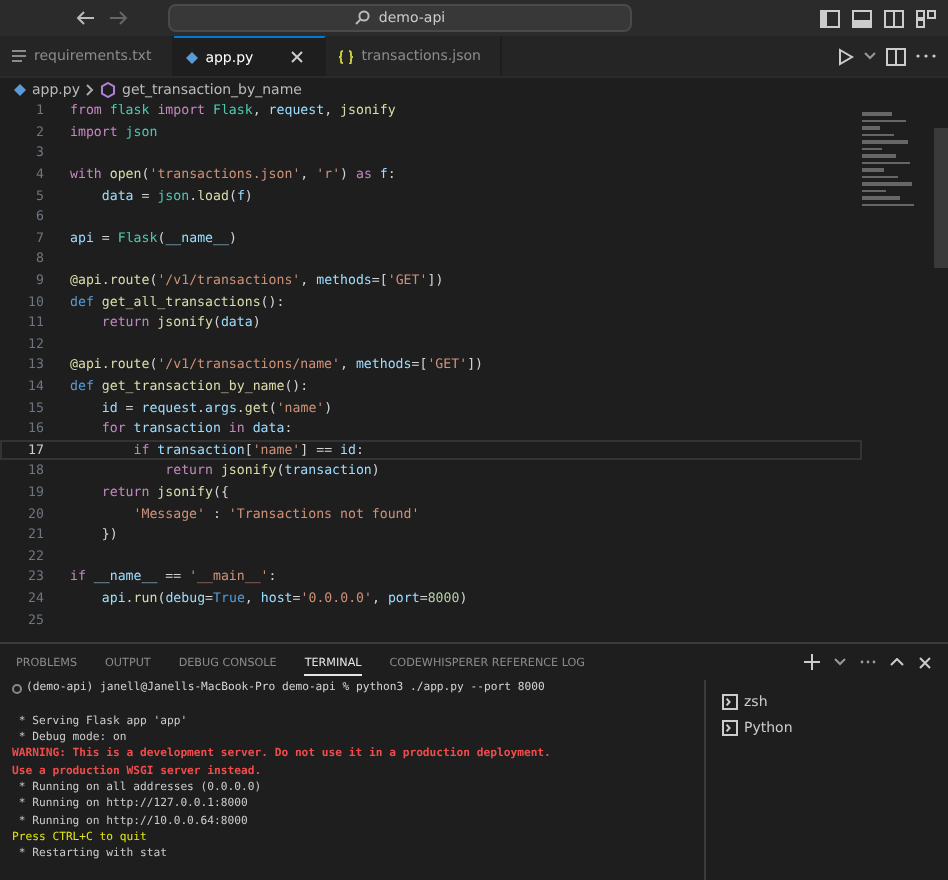 The height and width of the screenshot is (880, 948). Describe the element at coordinates (19, 56) in the screenshot. I see `text-file-icon` at that location.